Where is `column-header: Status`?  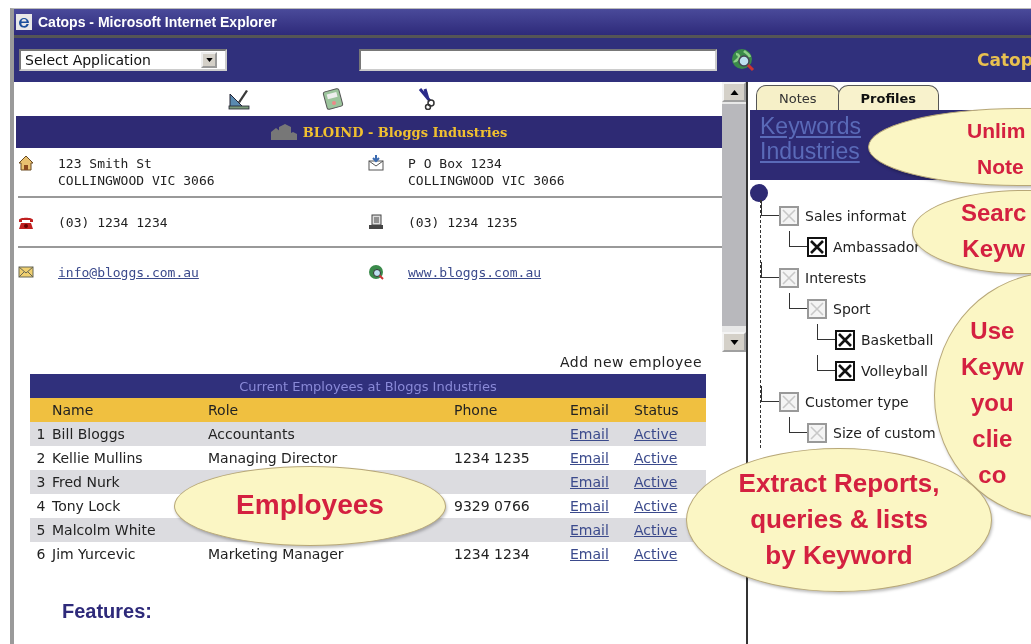
column-header: Status is located at coordinates (657, 410).